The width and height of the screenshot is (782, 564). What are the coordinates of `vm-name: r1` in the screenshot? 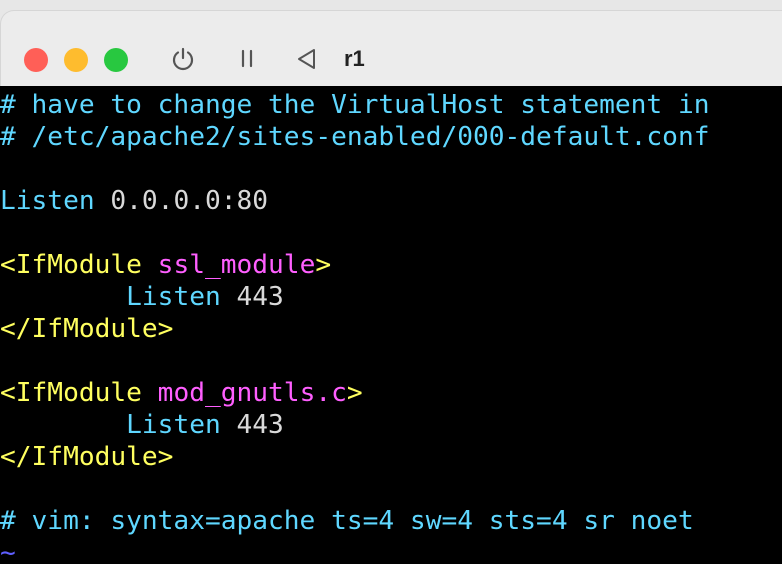 It's located at (354, 58).